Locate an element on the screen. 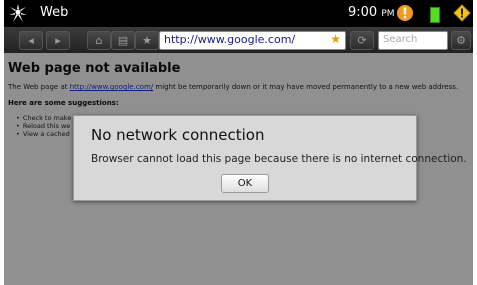 Image resolution: width=477 pixels, height=285 pixels. forward-button: ▸ is located at coordinates (58, 40).